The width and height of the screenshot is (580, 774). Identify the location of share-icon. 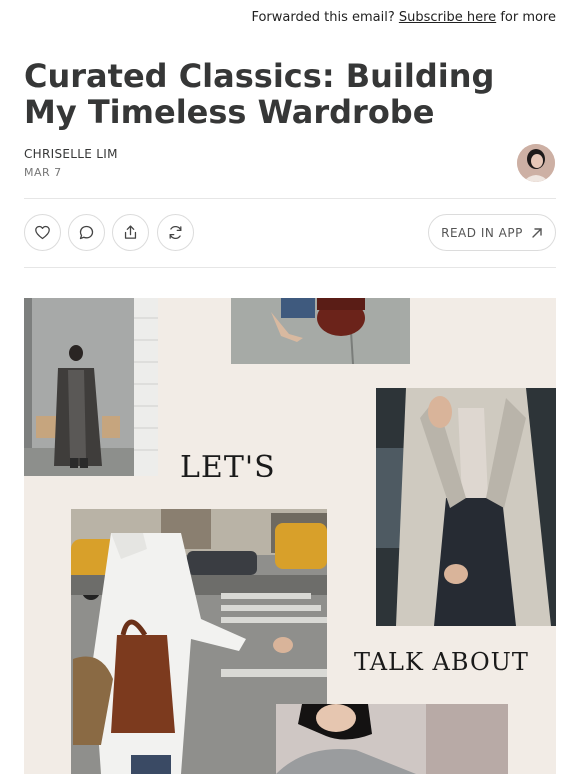
(130, 232).